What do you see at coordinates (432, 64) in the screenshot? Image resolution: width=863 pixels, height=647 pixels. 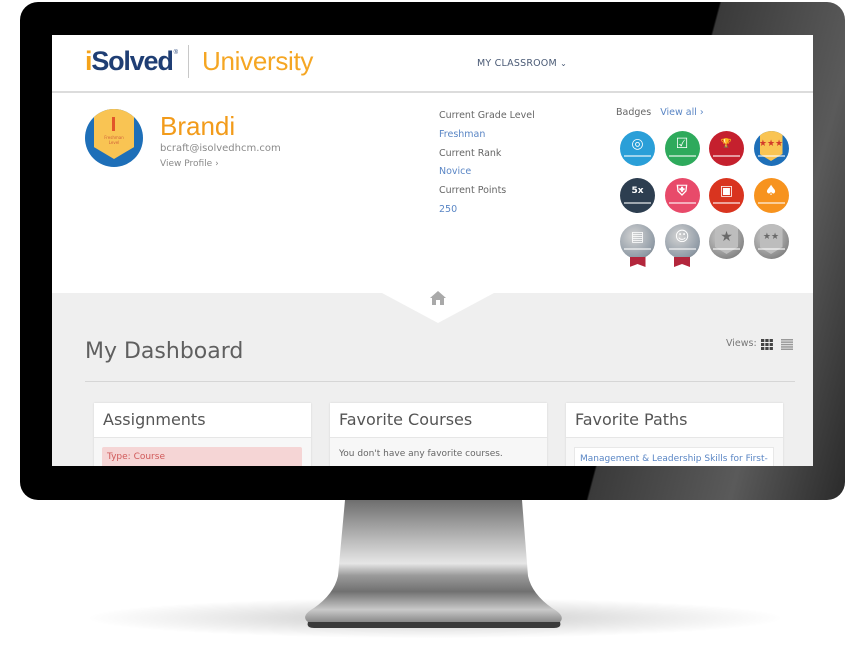 I see `top-navbar: iSolved® University MY CLASSROOM ⌄` at bounding box center [432, 64].